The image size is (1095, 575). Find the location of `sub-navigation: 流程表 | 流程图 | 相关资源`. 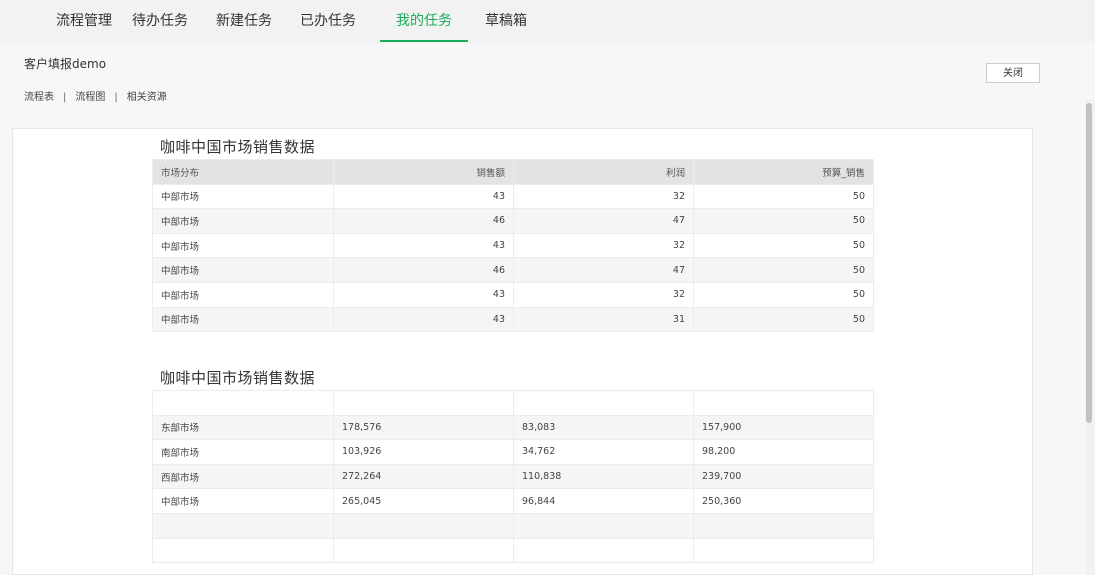

sub-navigation: 流程表 | 流程图 | 相关资源 is located at coordinates (95, 95).